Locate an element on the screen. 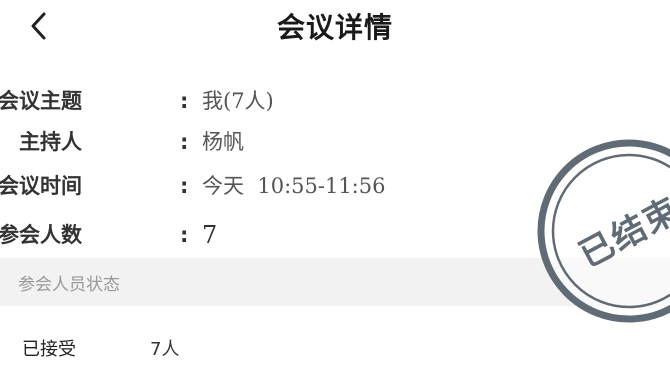 This screenshot has width=670, height=377. subject-colon: : is located at coordinates (184, 101).